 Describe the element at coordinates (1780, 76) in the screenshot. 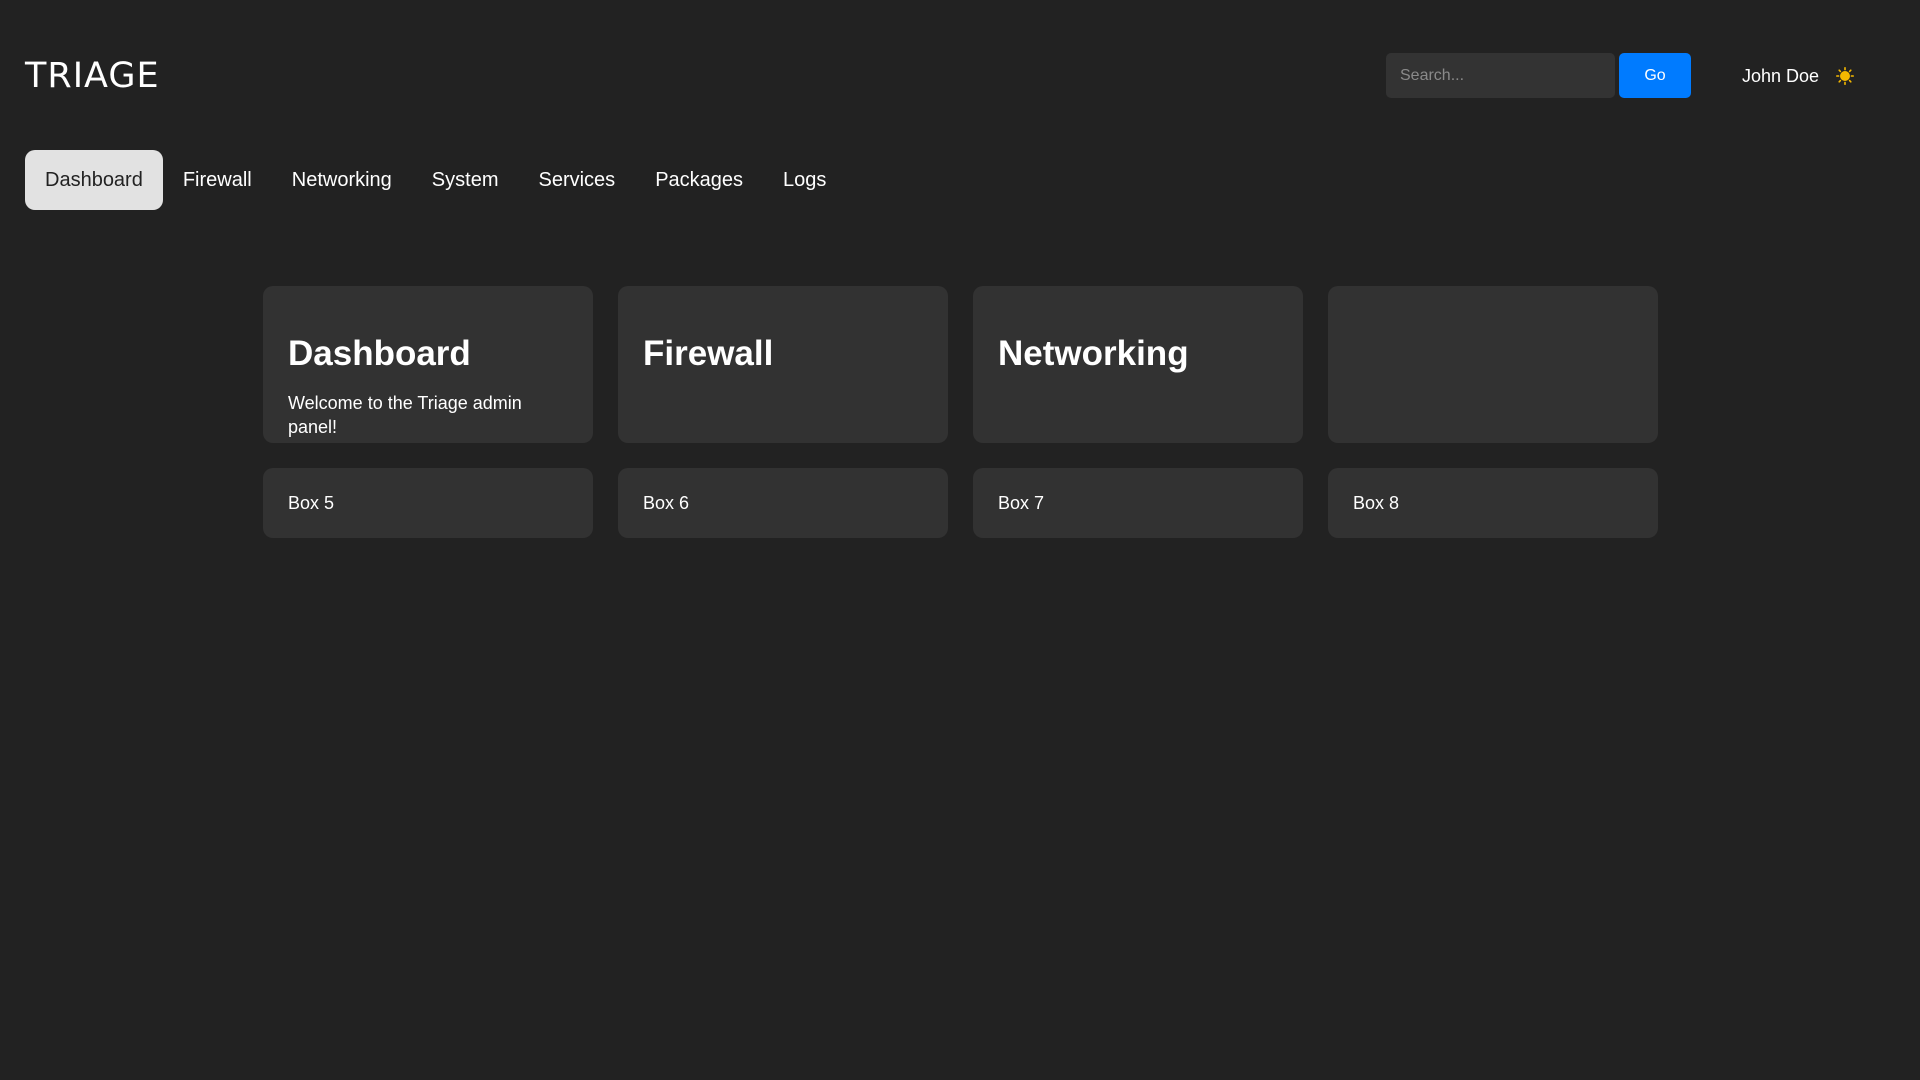

I see `user-name: John Doe` at that location.